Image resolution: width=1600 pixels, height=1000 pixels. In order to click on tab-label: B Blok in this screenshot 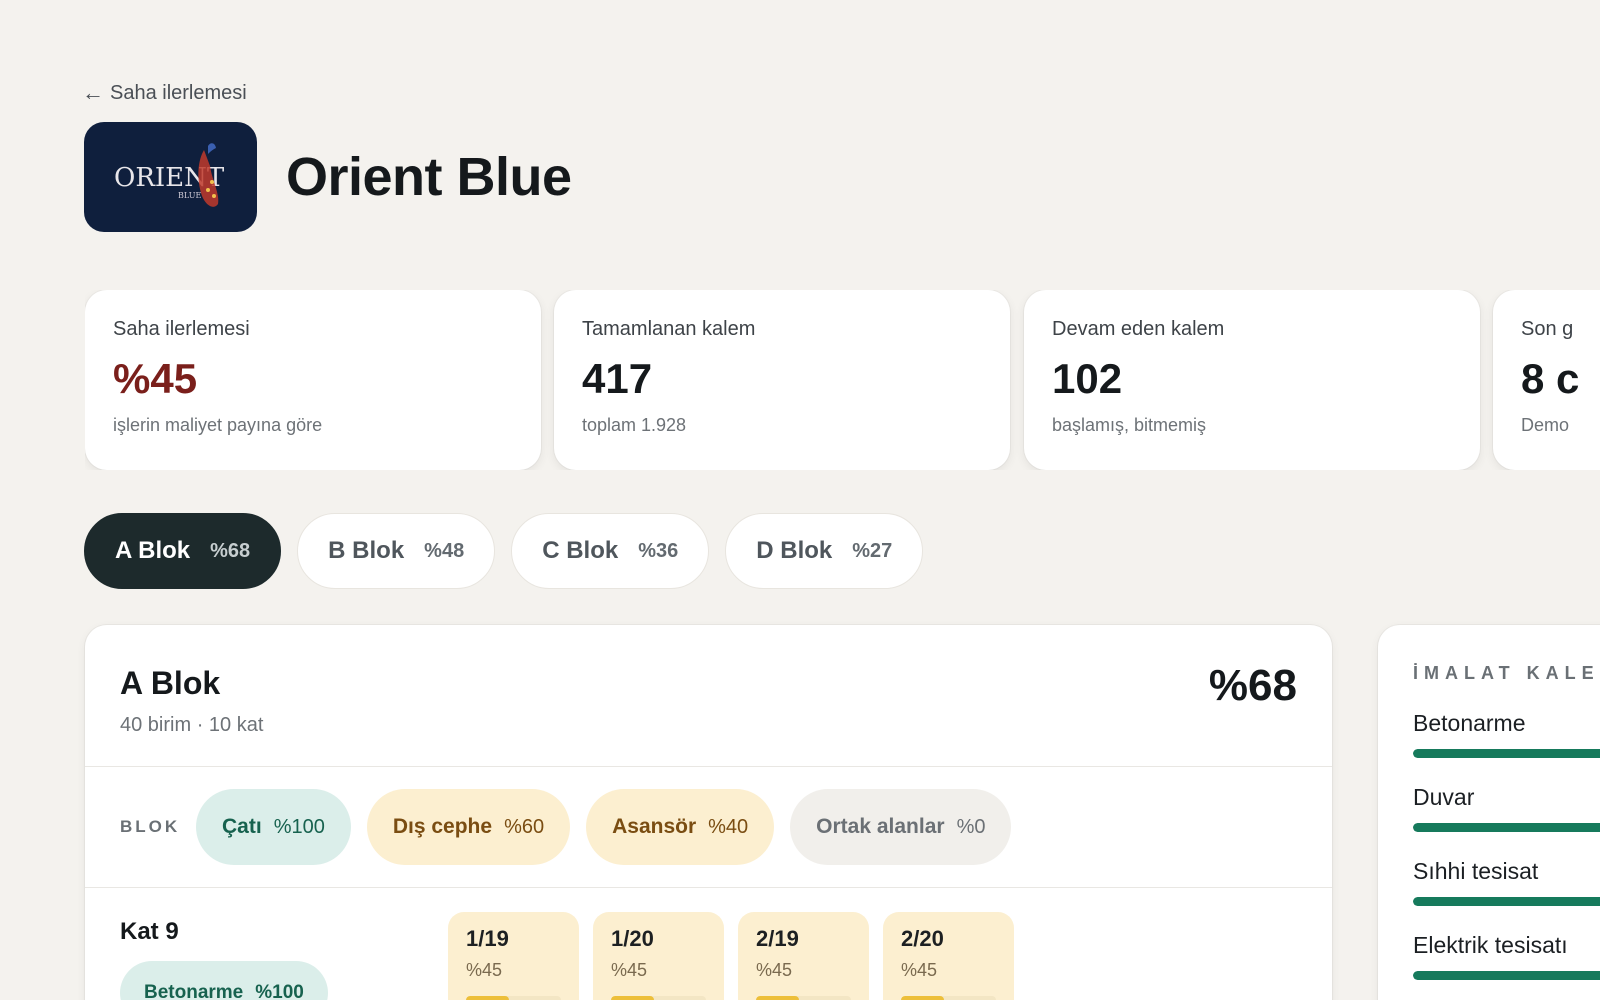, I will do `click(366, 550)`.